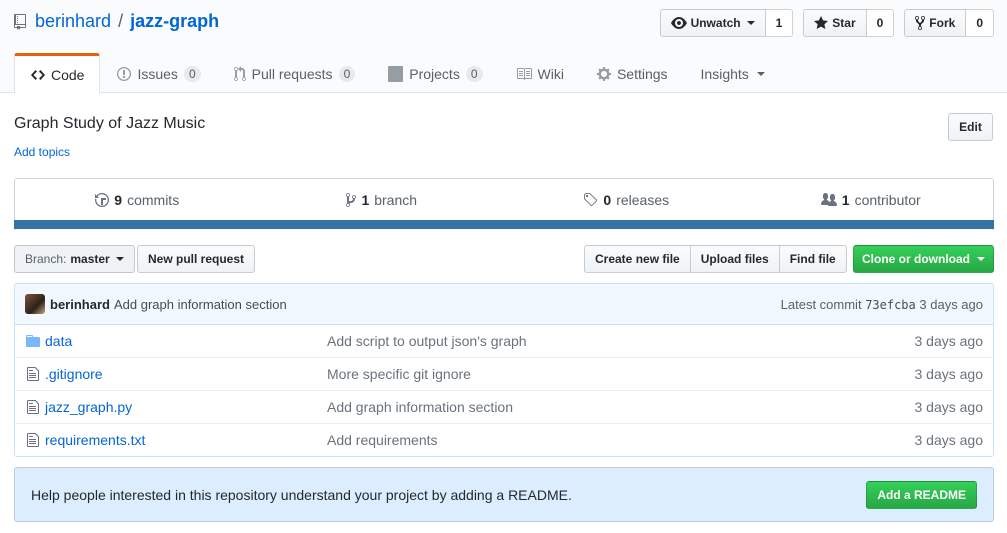 This screenshot has height=533, width=1007. What do you see at coordinates (724, 74) in the screenshot?
I see `tab-insights-label: Insights` at bounding box center [724, 74].